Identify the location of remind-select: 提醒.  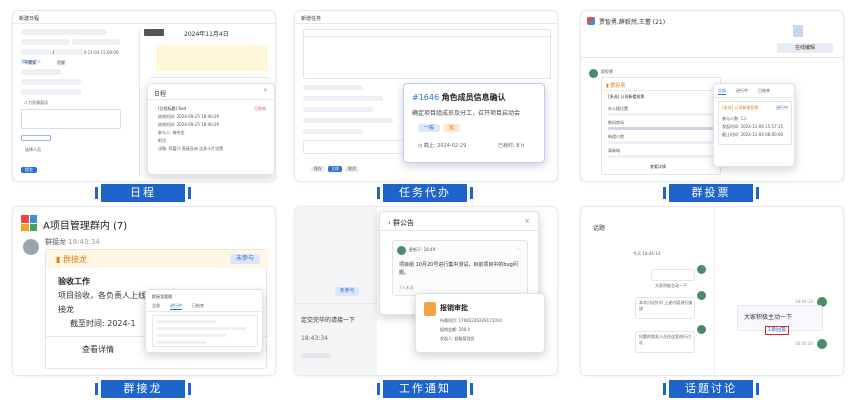
(69, 57).